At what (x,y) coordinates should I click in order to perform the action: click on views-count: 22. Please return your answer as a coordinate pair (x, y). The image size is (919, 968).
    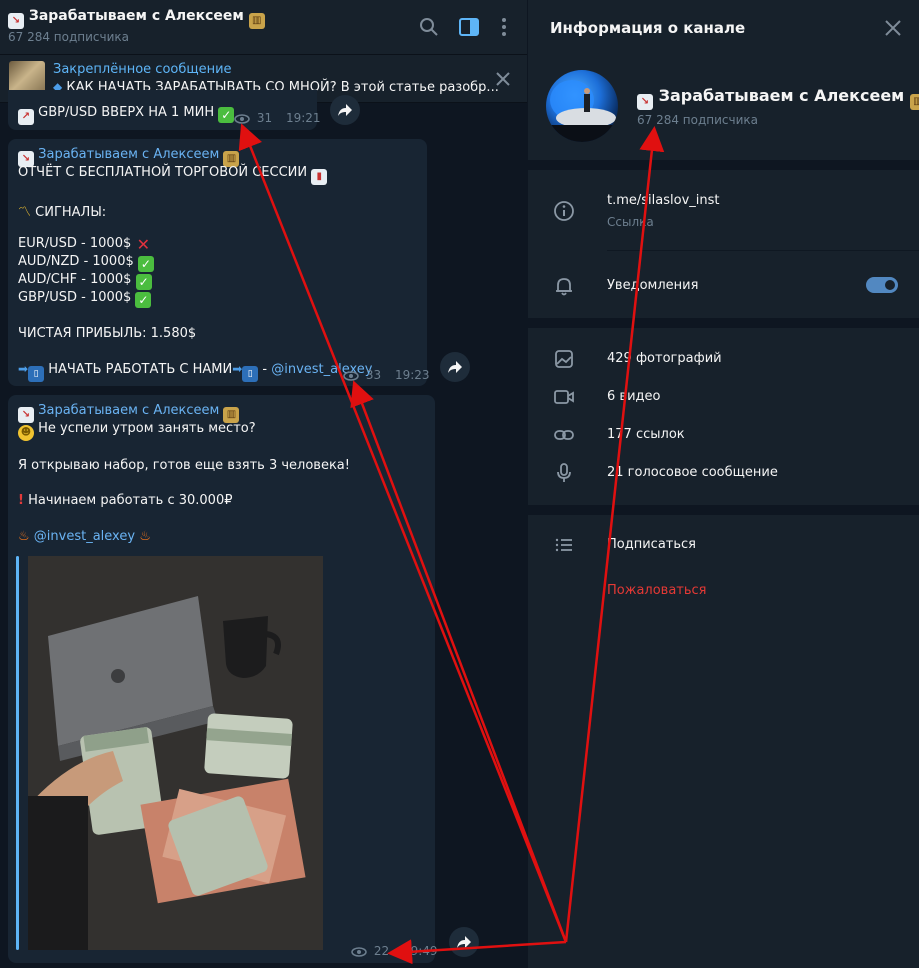
    Looking at the image, I should click on (381, 951).